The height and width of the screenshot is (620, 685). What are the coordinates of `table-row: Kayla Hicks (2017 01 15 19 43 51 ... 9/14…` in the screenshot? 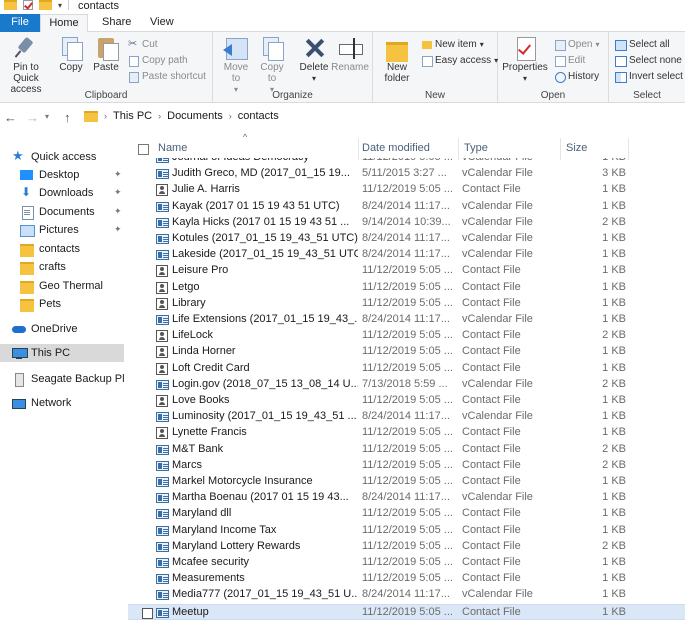 It's located at (406, 223).